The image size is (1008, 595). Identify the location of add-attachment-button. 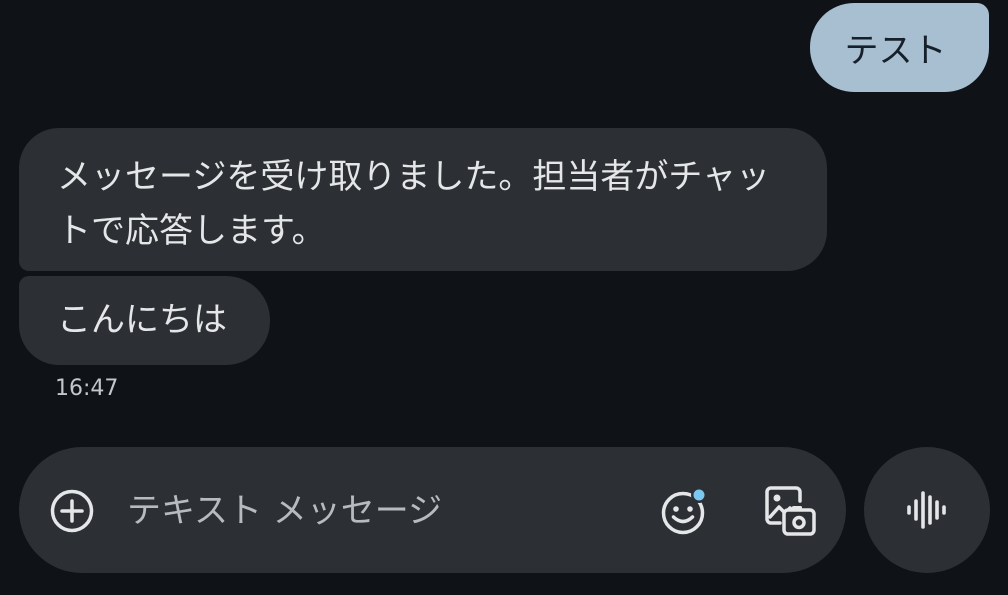
(72, 511).